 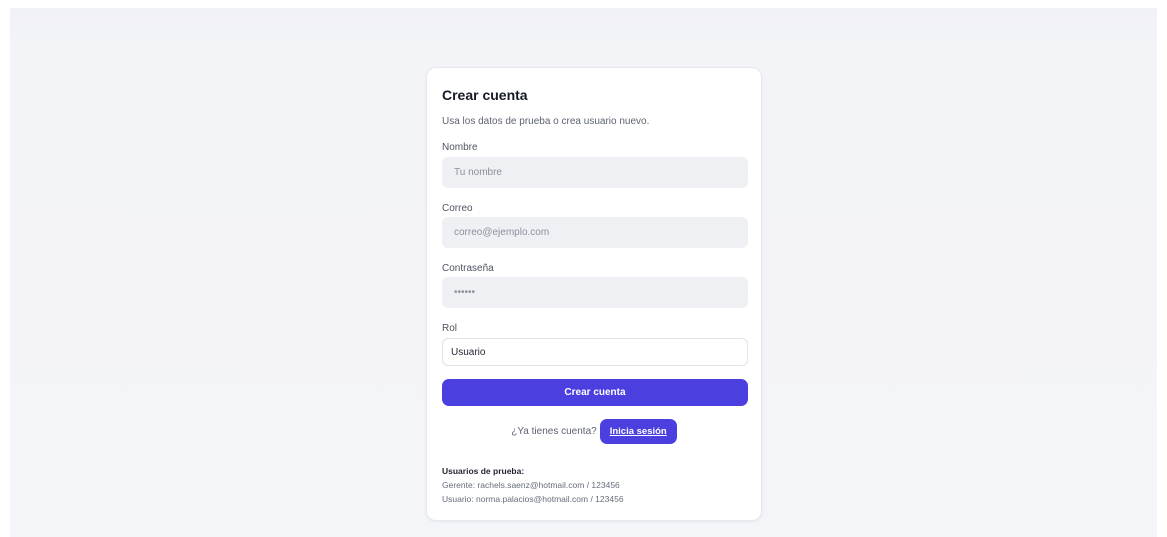 I want to click on role-selected-value: Usuario, so click(x=468, y=352).